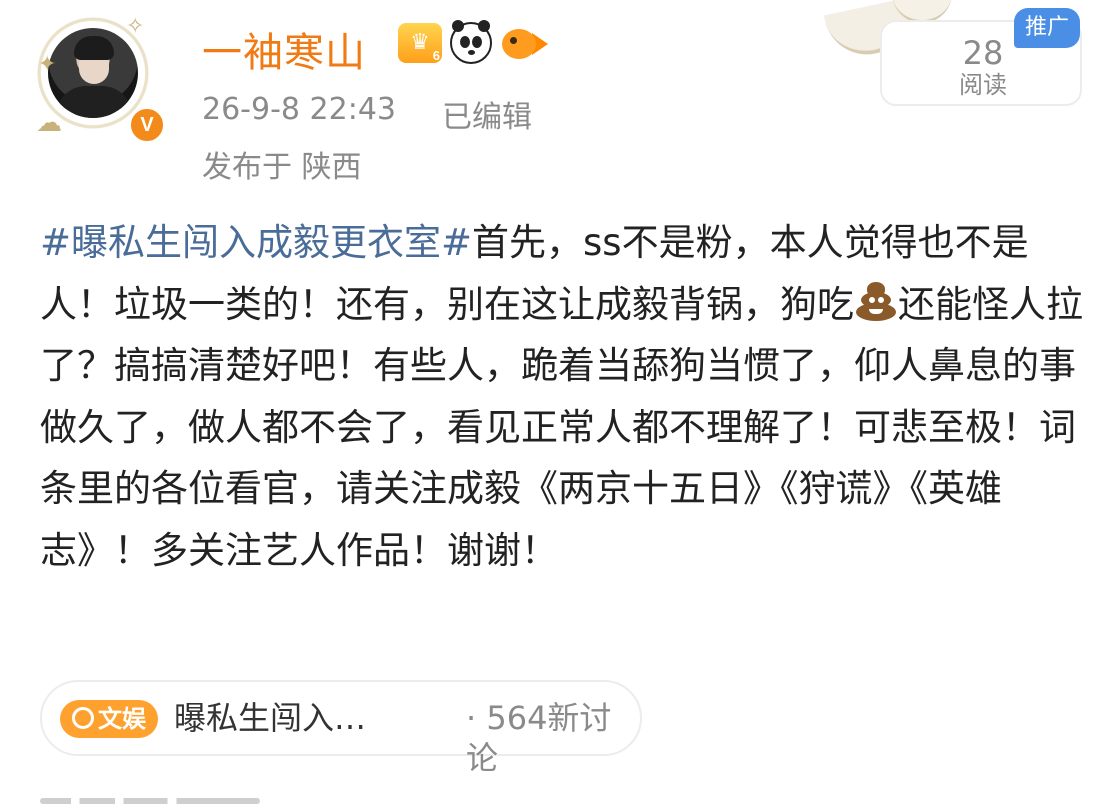 The width and height of the screenshot is (1120, 804). Describe the element at coordinates (420, 43) in the screenshot. I see `member-crown-icon: ♛ 6` at that location.